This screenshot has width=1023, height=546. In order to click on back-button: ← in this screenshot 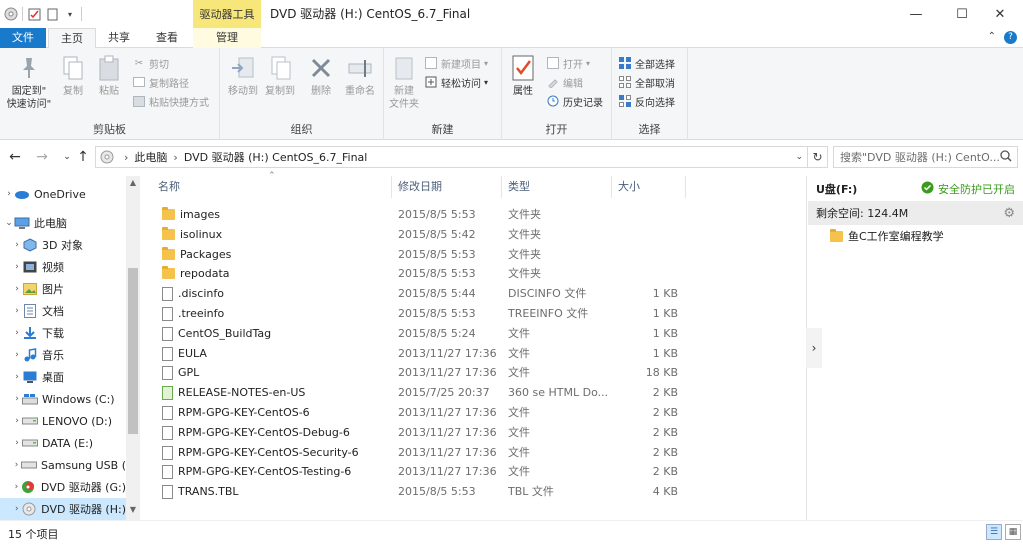, I will do `click(15, 157)`.